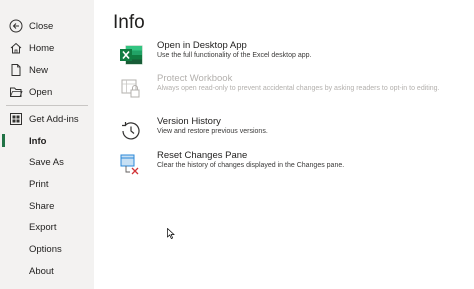 This screenshot has height=289, width=474. What do you see at coordinates (39, 70) in the screenshot?
I see `nav-new-label: New` at bounding box center [39, 70].